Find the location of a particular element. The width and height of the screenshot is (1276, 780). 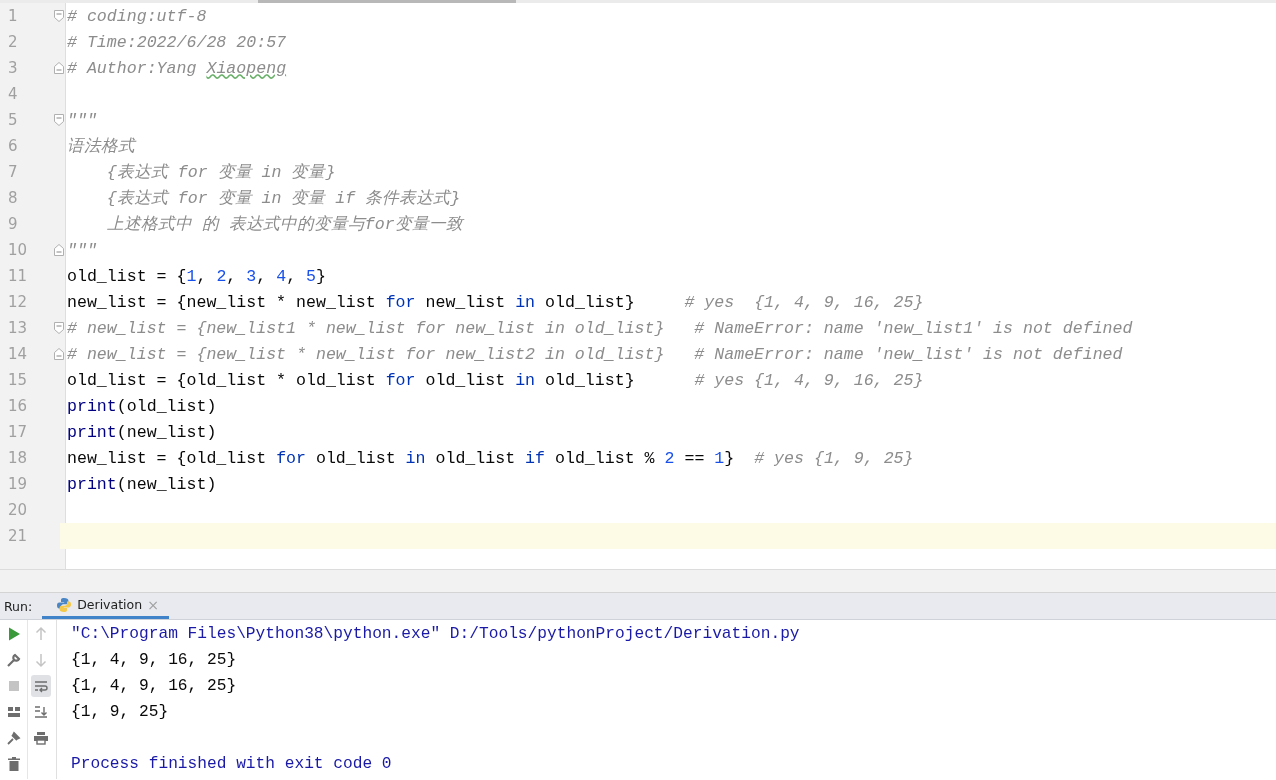

line-number: 13 is located at coordinates (18, 328).